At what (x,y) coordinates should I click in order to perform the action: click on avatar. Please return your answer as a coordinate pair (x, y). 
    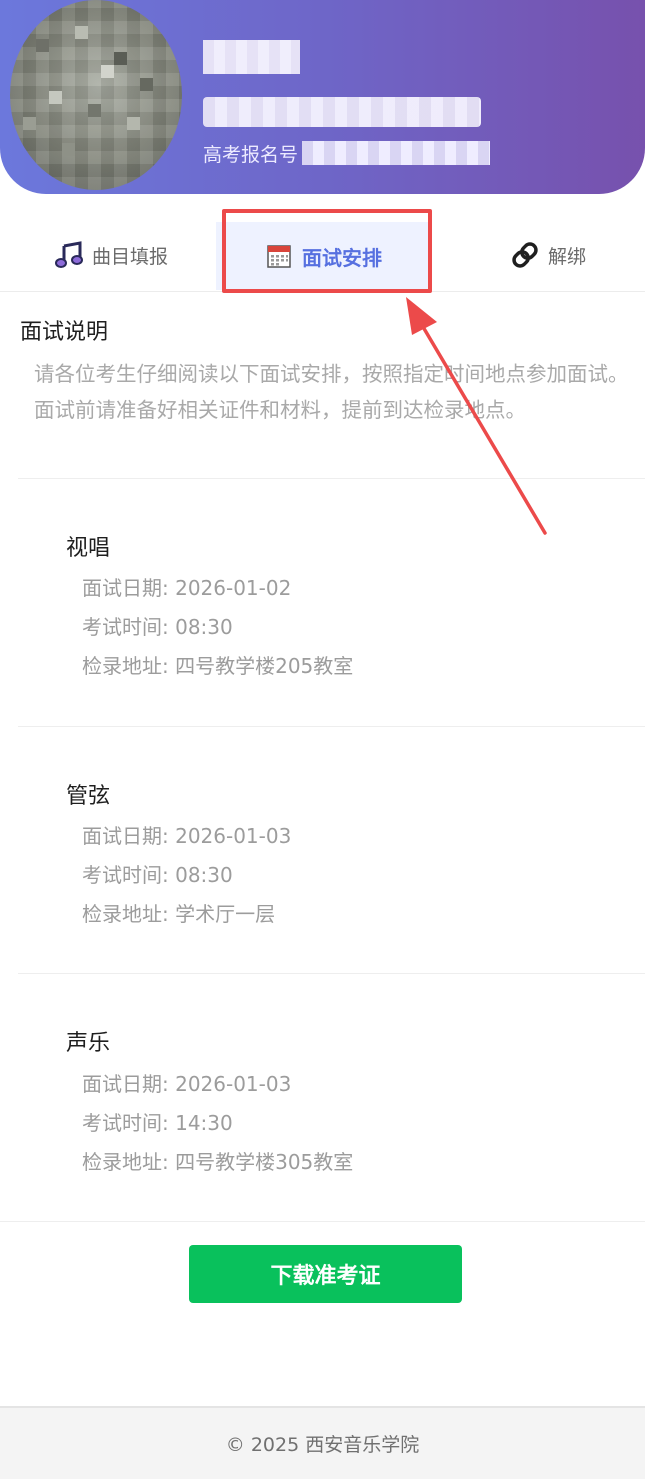
    Looking at the image, I should click on (96, 95).